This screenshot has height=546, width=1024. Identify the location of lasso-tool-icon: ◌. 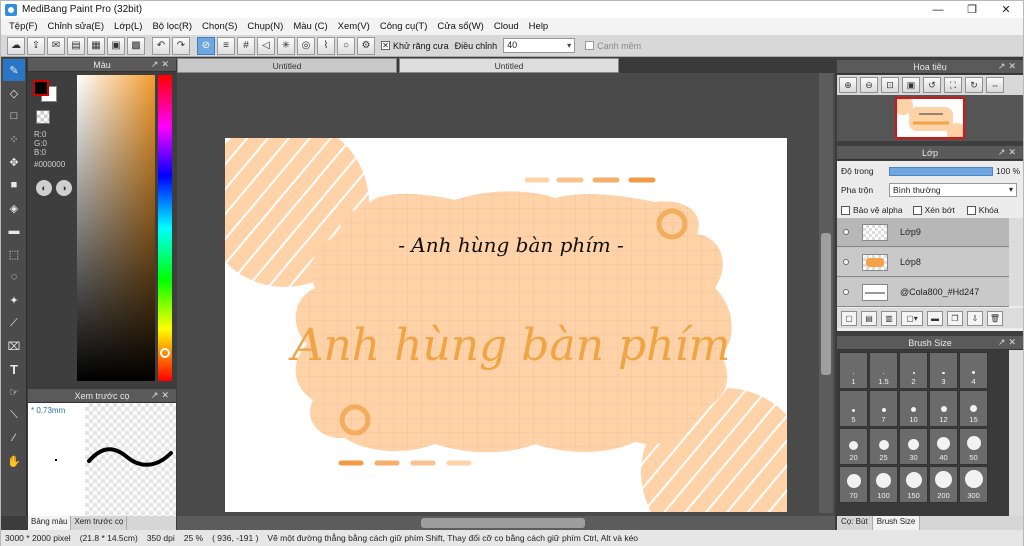
(14, 277).